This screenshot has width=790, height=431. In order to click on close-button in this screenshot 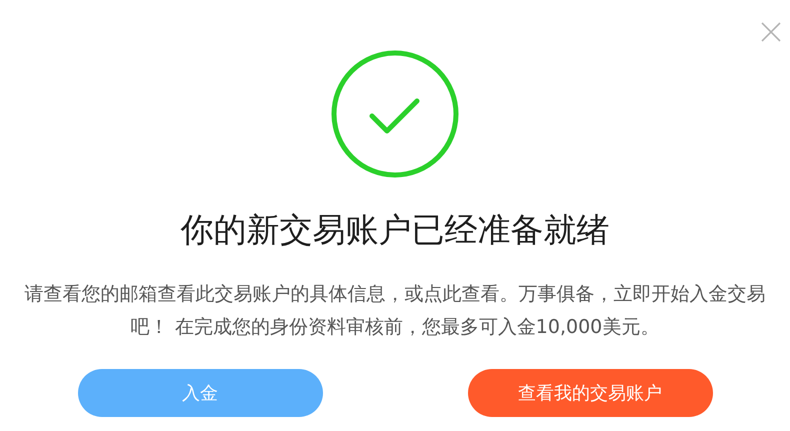, I will do `click(771, 32)`.